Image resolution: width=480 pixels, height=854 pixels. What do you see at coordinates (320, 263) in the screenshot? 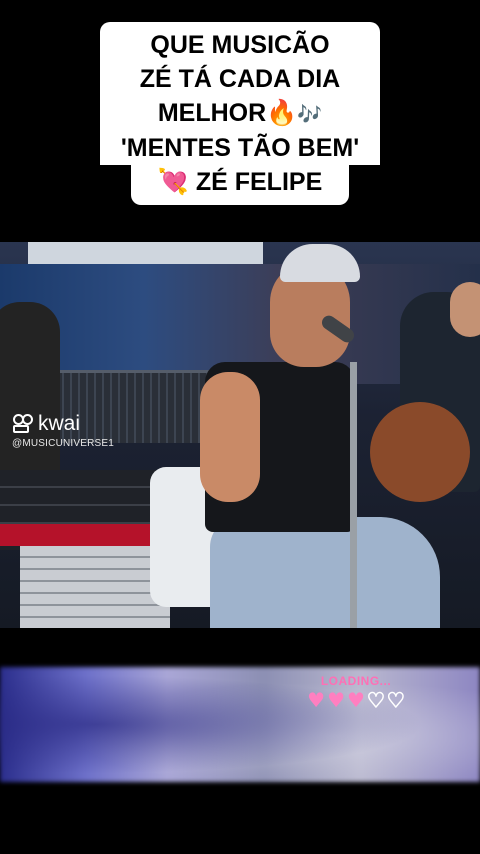
I see `singer-cap` at bounding box center [320, 263].